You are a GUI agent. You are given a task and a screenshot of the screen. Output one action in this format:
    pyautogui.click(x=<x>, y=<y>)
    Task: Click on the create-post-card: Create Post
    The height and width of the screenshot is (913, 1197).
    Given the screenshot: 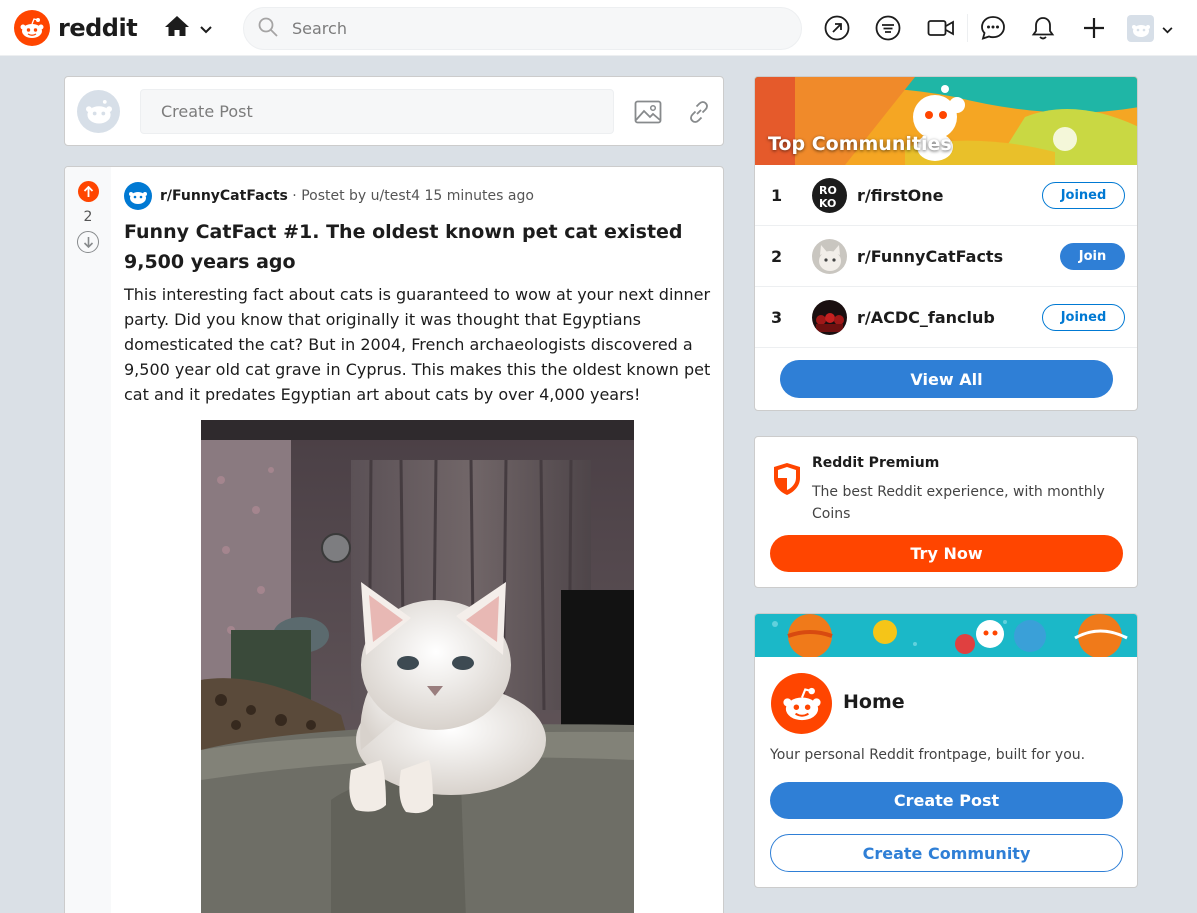 What is the action you would take?
    pyautogui.click(x=394, y=111)
    